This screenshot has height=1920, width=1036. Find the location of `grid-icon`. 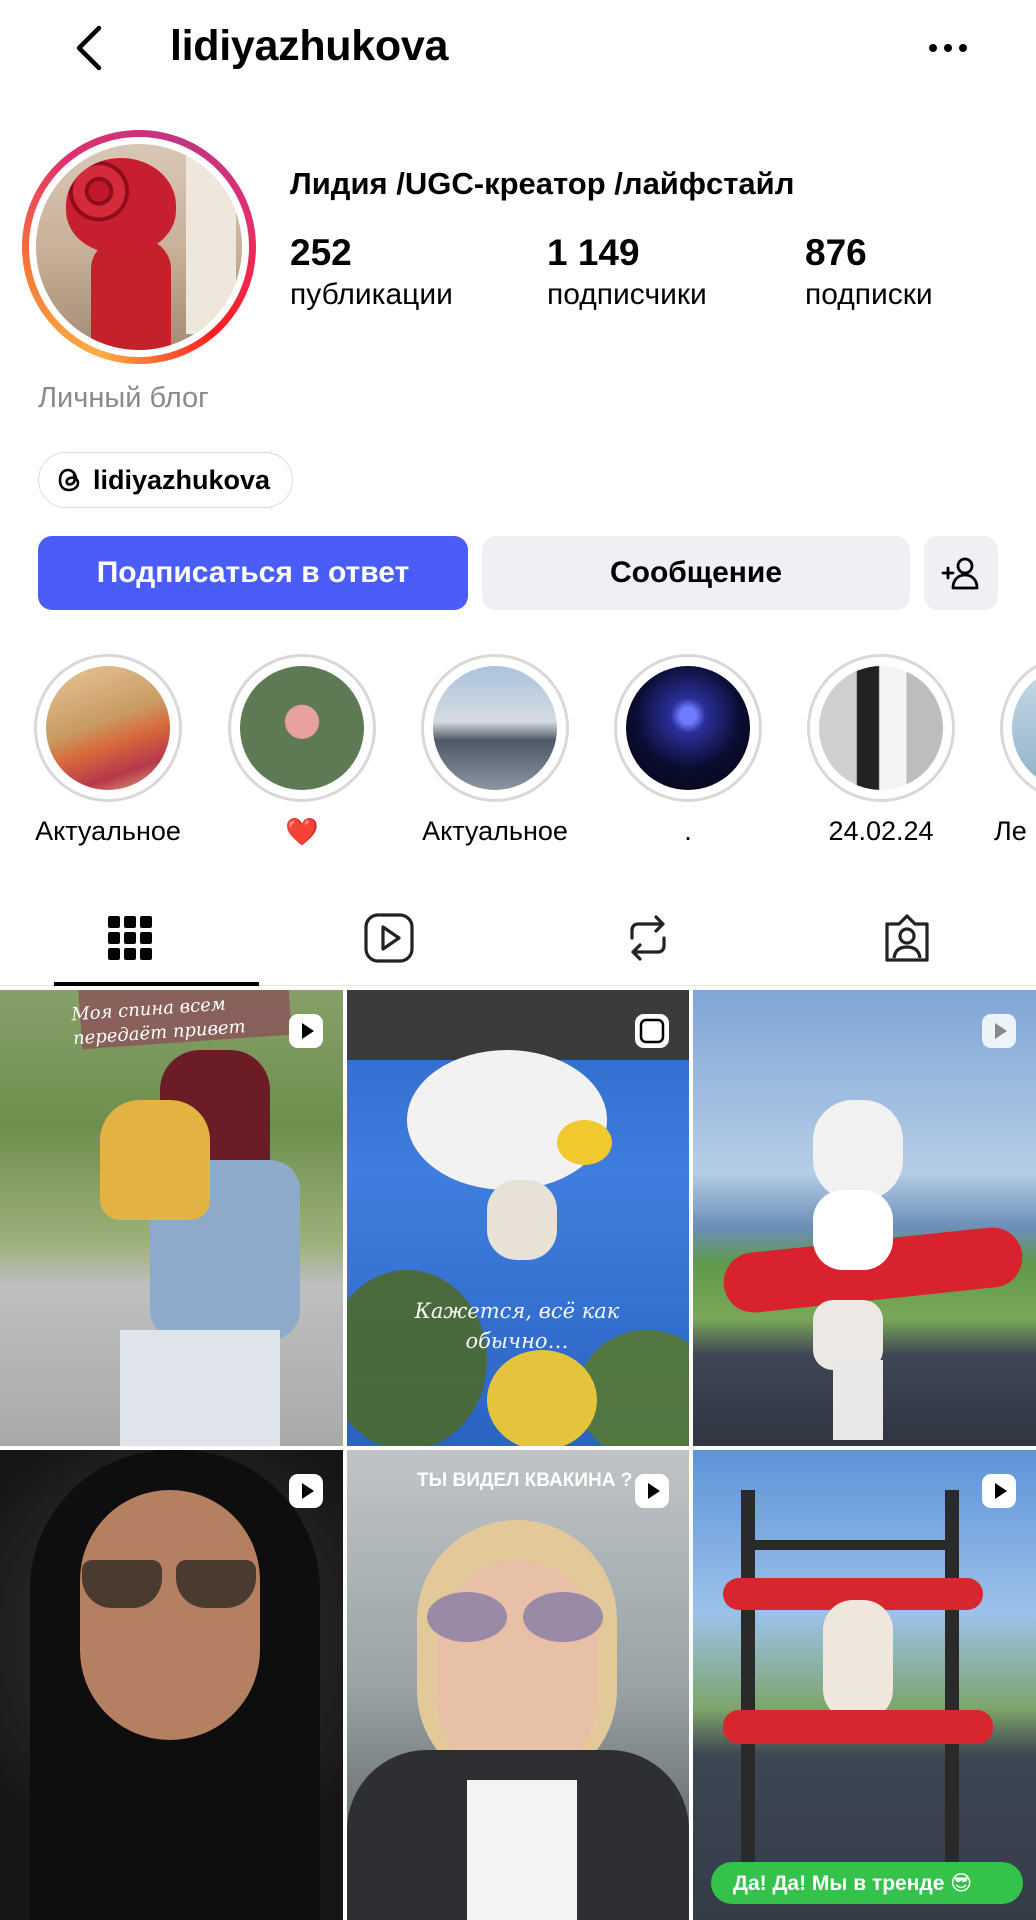

grid-icon is located at coordinates (129, 938).